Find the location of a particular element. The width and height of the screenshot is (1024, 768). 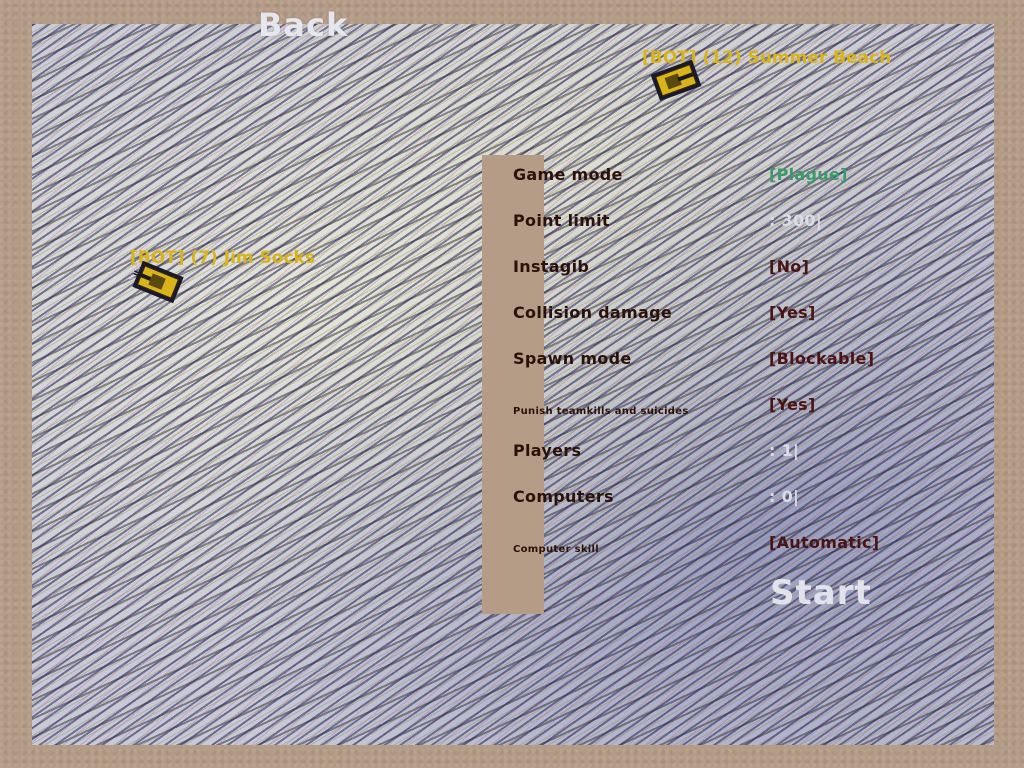

option-label-point-limit: Point limit is located at coordinates (561, 220).